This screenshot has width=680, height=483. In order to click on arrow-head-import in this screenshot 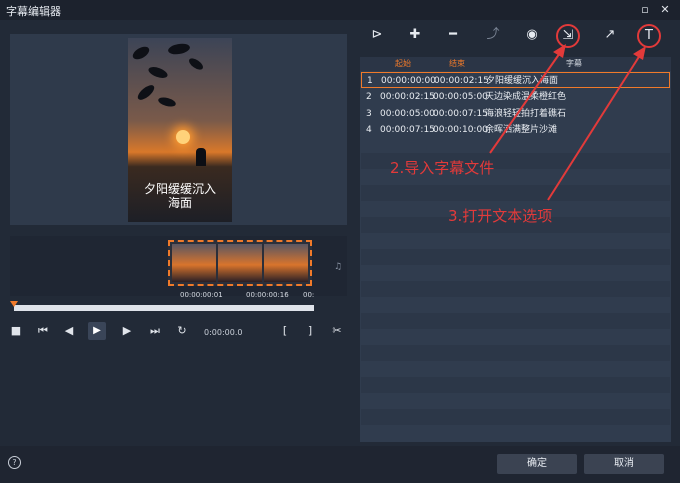, I will do `click(559, 51)`.